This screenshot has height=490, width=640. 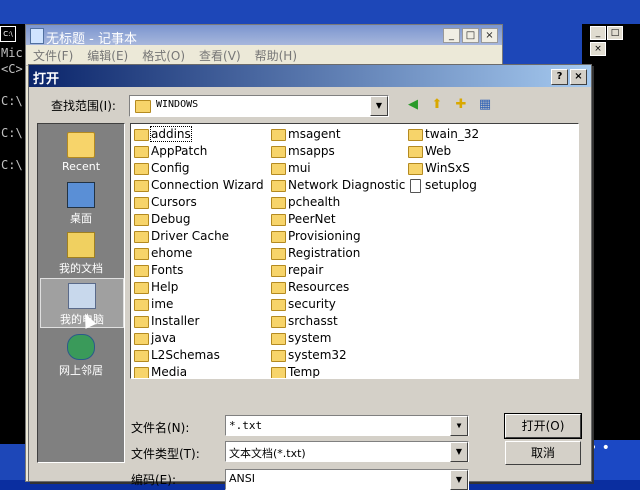 I want to click on open-button: 打开(O), so click(x=543, y=426).